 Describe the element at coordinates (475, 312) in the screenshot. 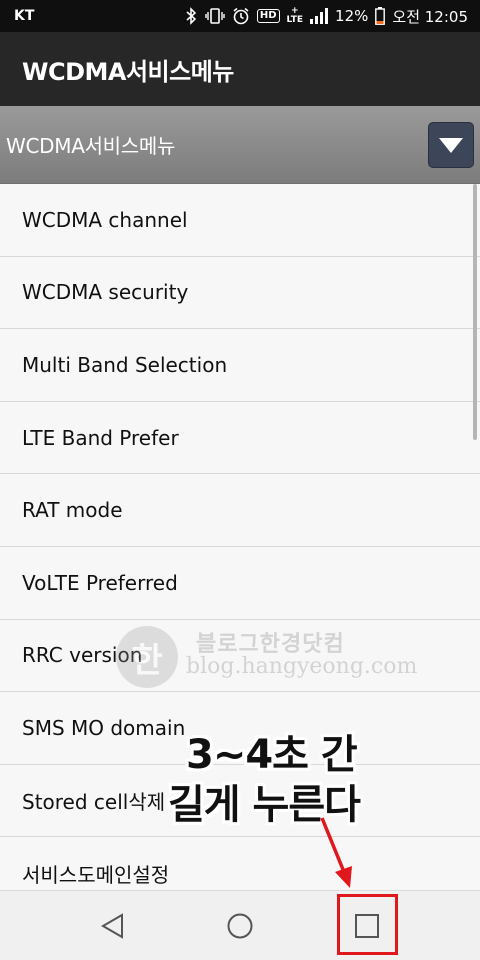

I see `list-scrollbar` at that location.